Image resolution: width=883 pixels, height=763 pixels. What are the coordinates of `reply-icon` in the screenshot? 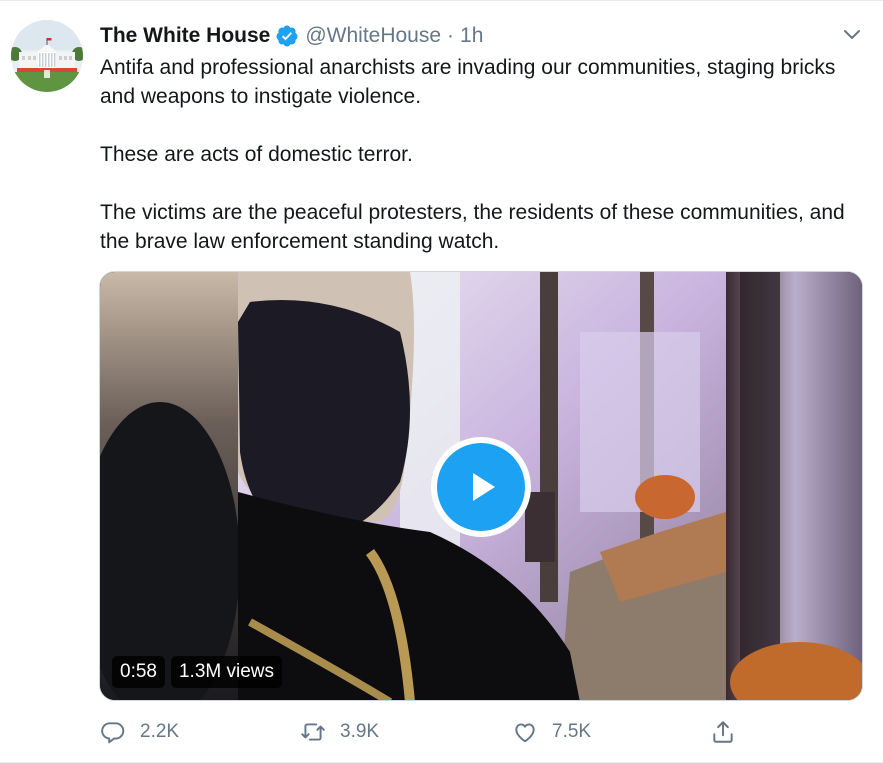 It's located at (113, 733).